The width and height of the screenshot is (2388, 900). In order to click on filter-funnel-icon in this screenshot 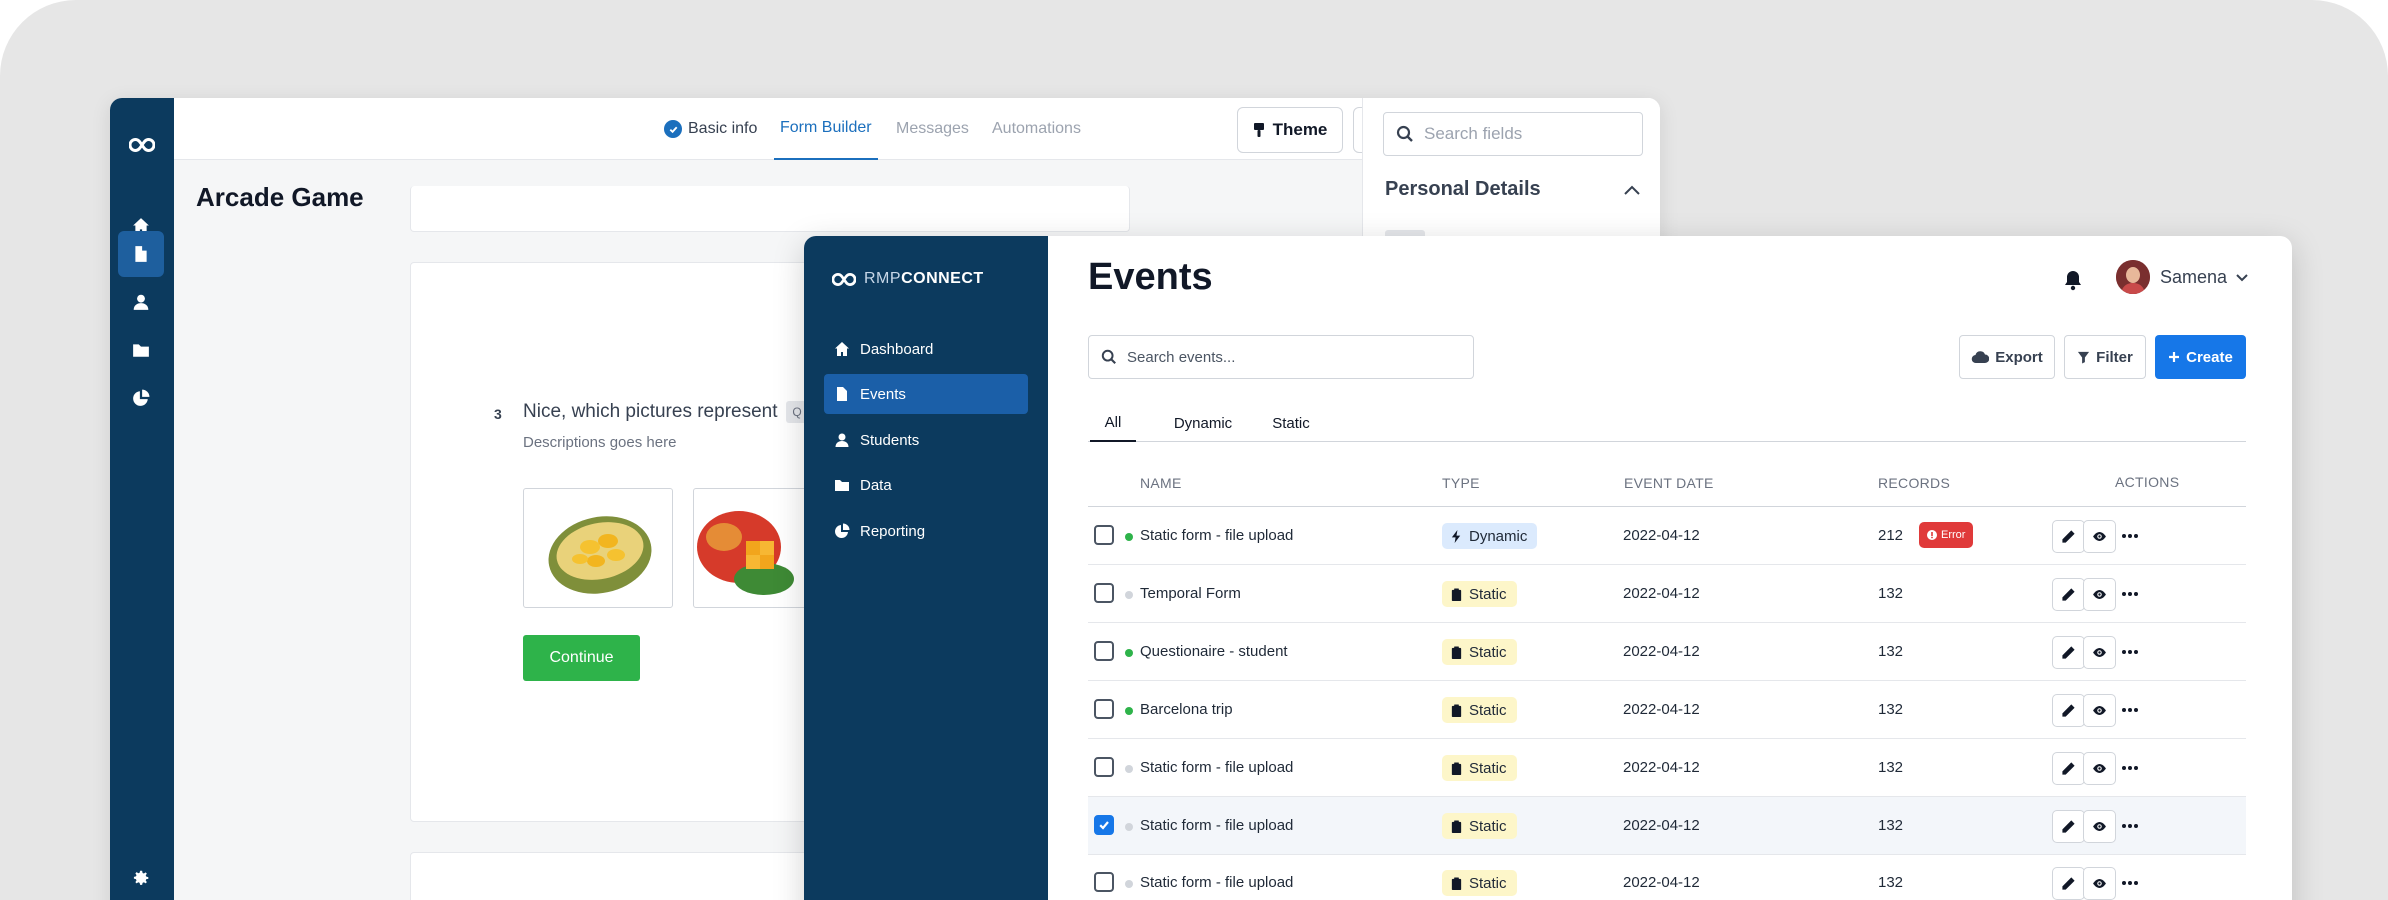, I will do `click(2084, 357)`.